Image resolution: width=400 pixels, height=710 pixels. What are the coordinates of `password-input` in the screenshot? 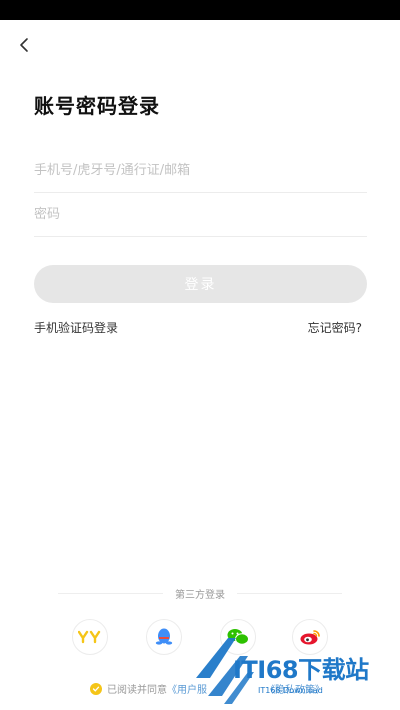 It's located at (200, 214).